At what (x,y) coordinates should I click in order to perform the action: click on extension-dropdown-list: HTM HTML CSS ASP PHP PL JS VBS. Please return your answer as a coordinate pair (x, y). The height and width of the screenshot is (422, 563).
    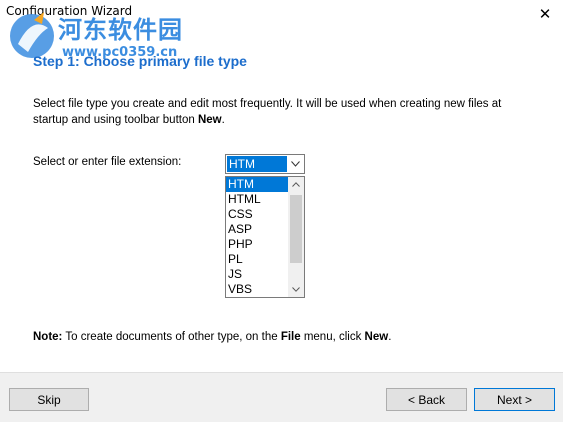
    Looking at the image, I should click on (265, 237).